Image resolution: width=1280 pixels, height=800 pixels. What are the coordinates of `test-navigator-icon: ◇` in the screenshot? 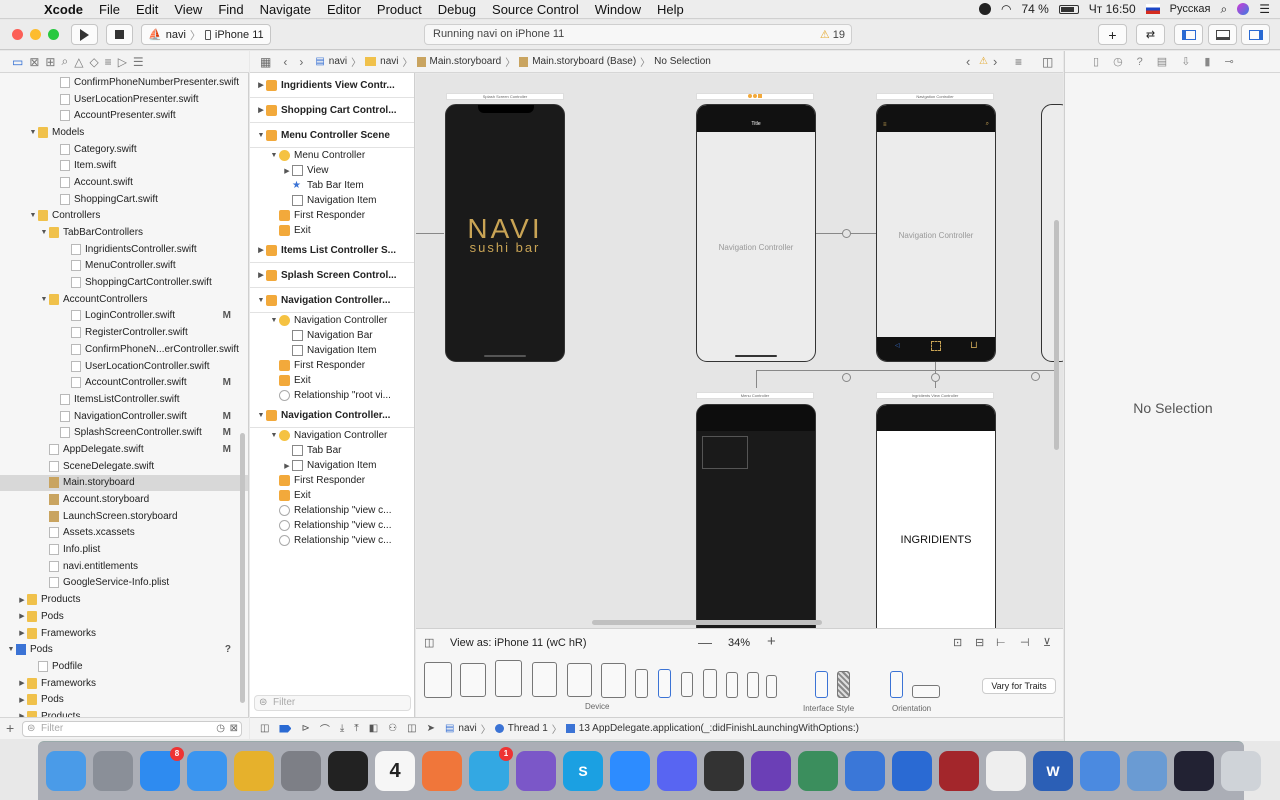 It's located at (93, 62).